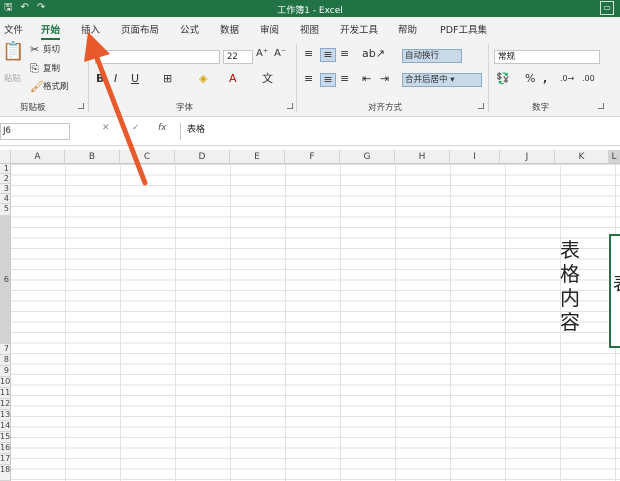 The width and height of the screenshot is (620, 481). What do you see at coordinates (5, 210) in the screenshot?
I see `row-header: 5` at bounding box center [5, 210].